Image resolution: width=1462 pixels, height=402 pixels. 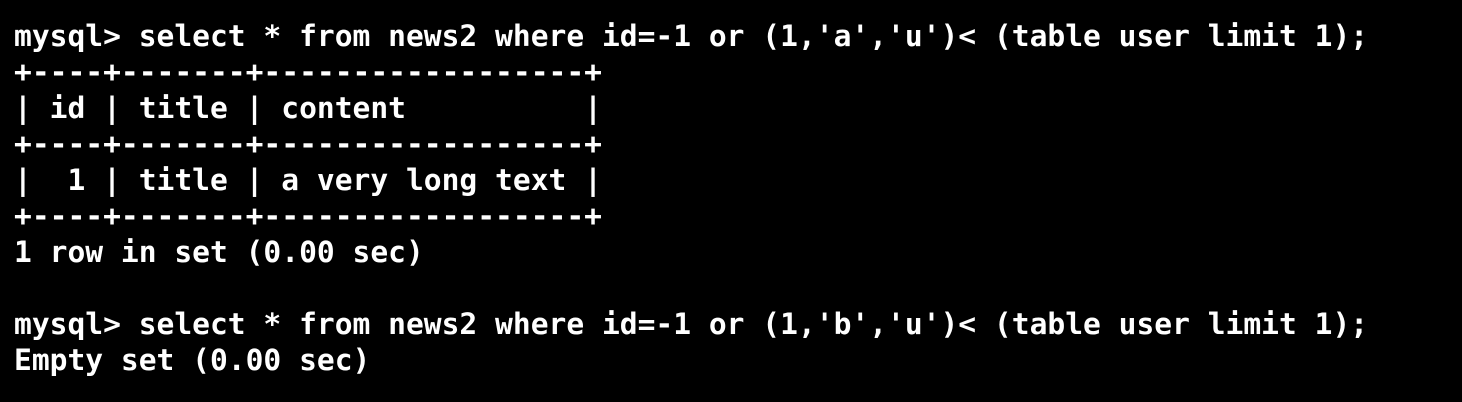 What do you see at coordinates (192, 360) in the screenshot?
I see `result-status-2: Empty set (0.00 sec)` at bounding box center [192, 360].